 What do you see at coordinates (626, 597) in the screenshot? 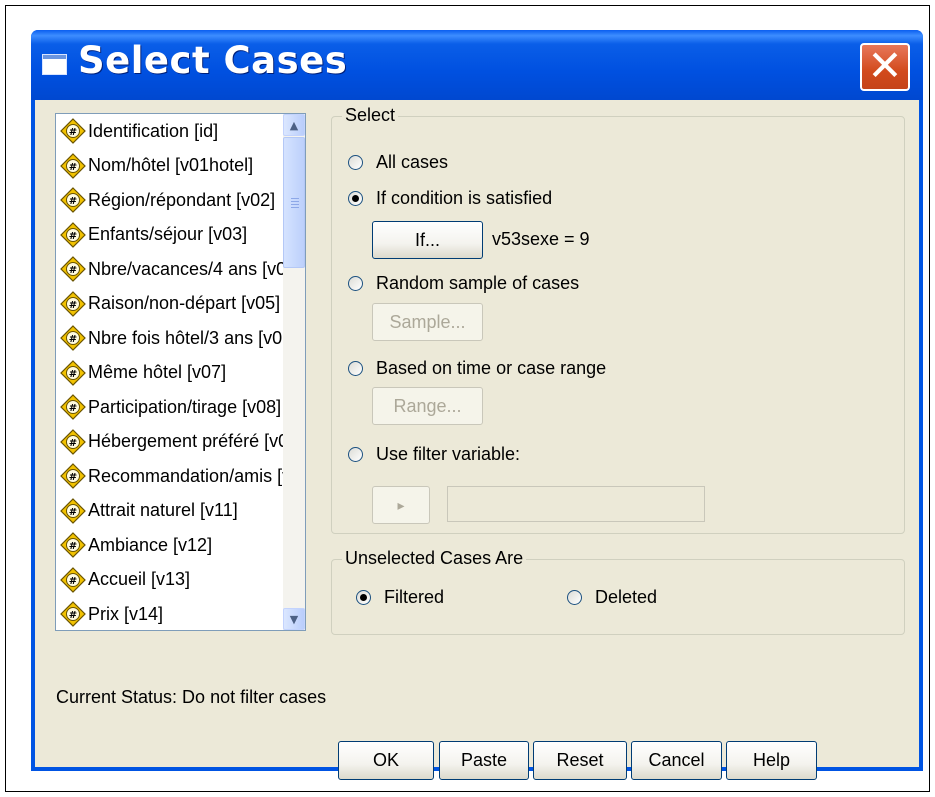
I see `radio-label: Deleted` at bounding box center [626, 597].